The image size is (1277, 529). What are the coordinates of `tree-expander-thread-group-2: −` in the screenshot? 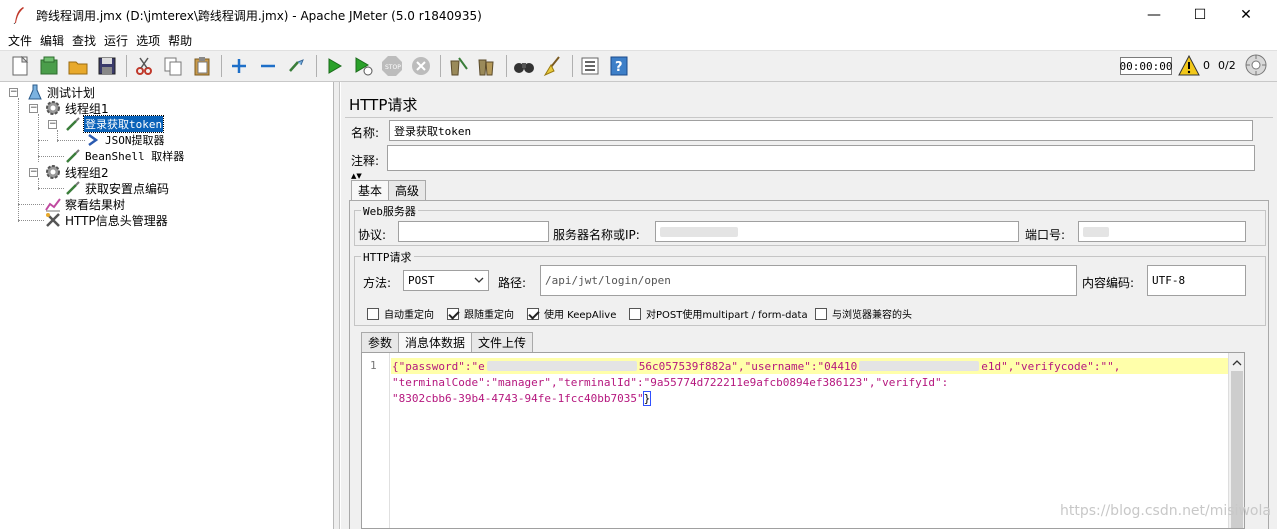 It's located at (33, 172).